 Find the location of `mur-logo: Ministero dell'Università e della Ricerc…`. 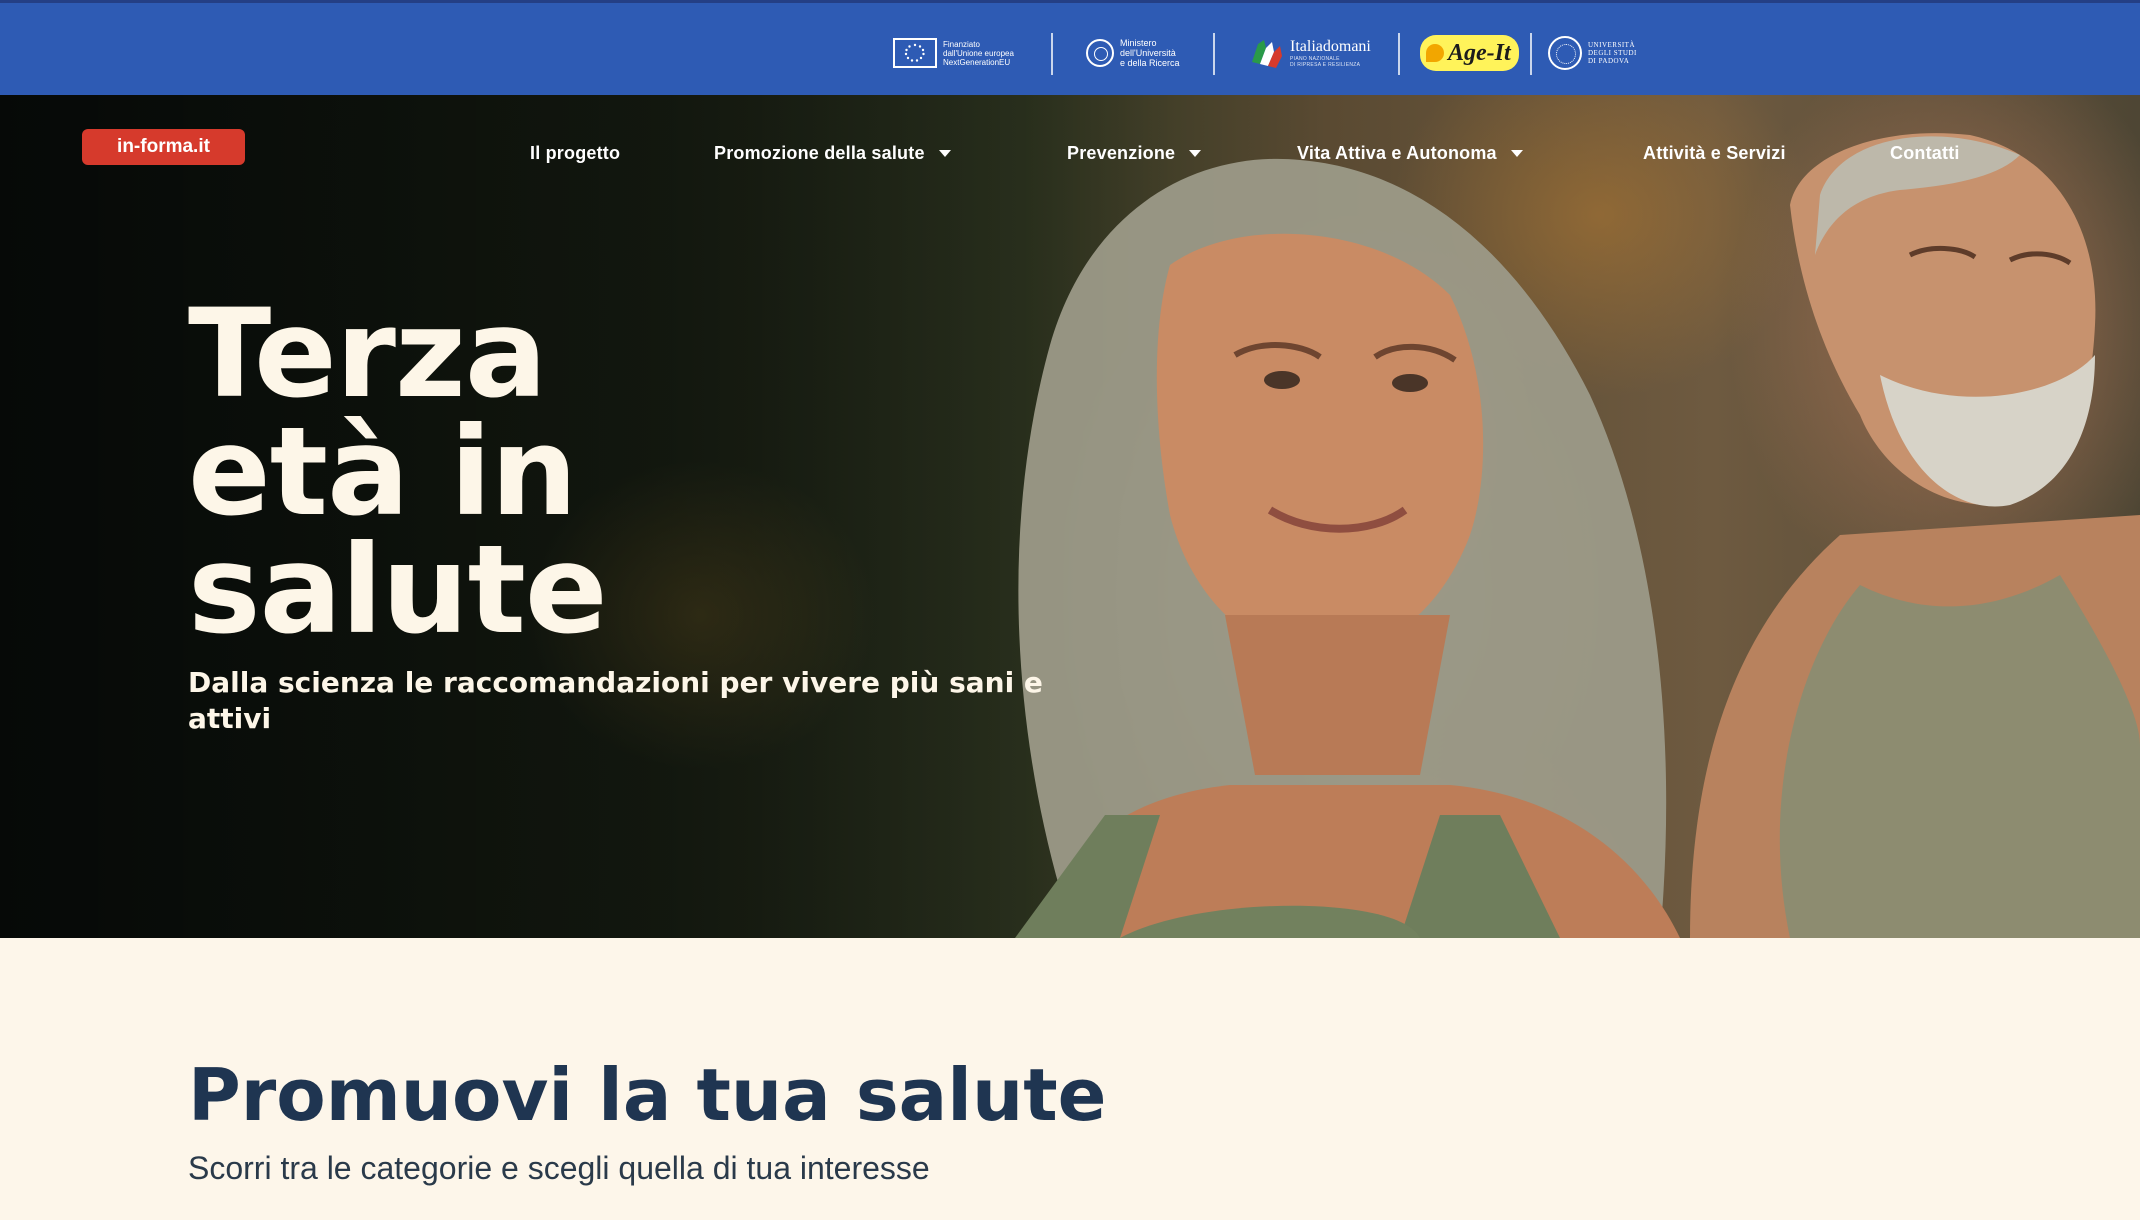

mur-logo: Ministero dell'Università e della Ricerc… is located at coordinates (1133, 53).